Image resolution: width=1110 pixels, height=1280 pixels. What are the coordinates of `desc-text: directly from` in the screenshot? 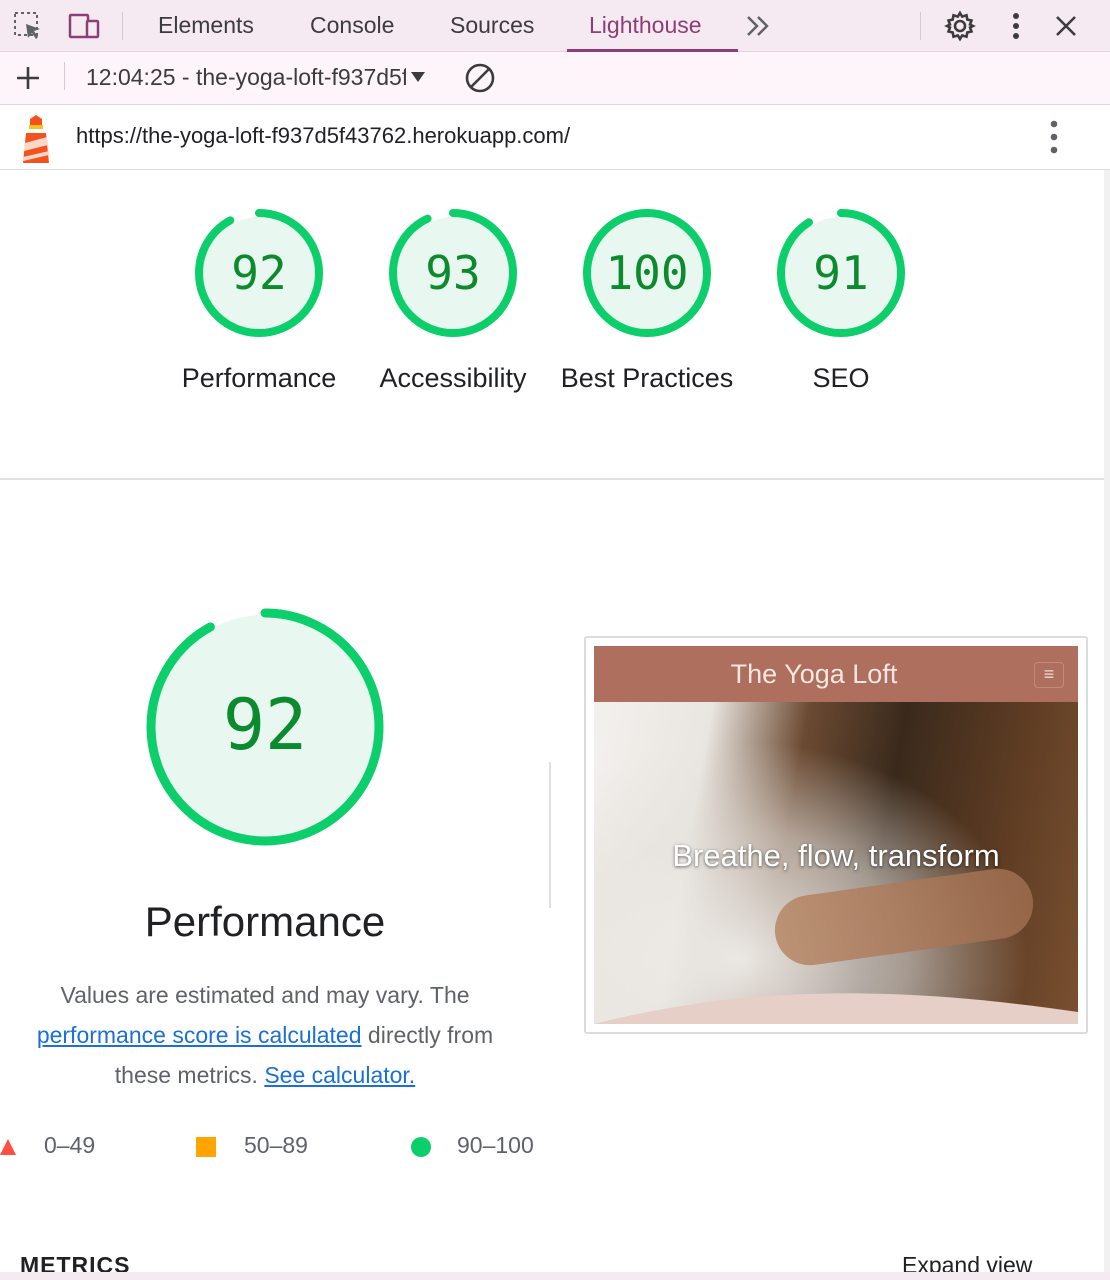 It's located at (430, 1035).